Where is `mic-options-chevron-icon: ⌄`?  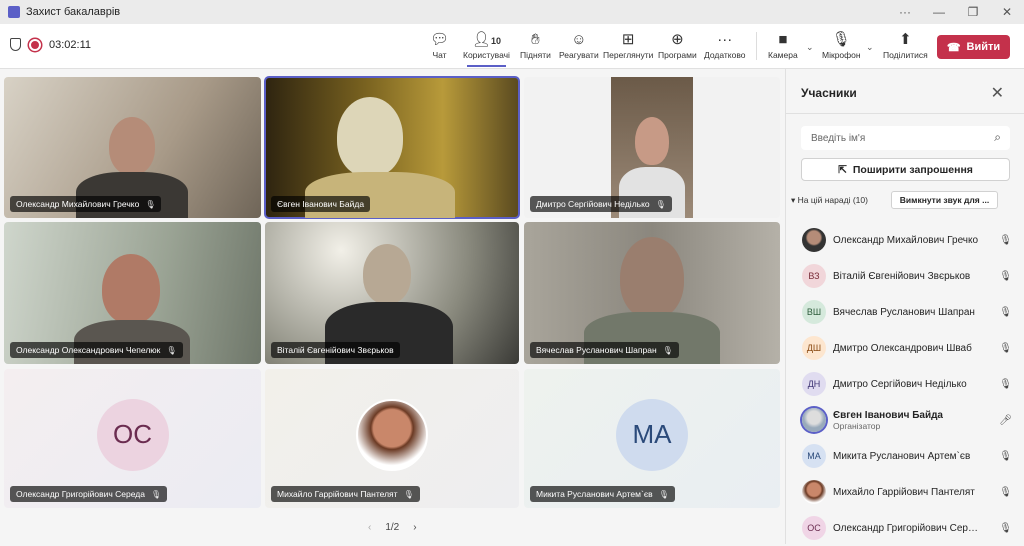 mic-options-chevron-icon: ⌄ is located at coordinates (870, 47).